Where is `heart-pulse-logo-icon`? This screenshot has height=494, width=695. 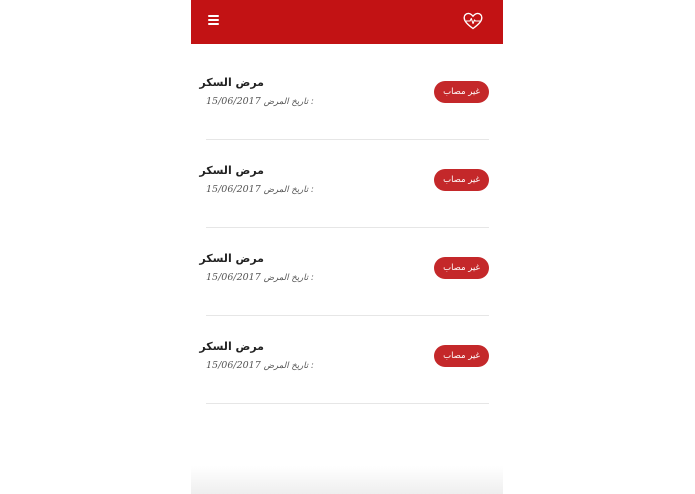
heart-pulse-logo-icon is located at coordinates (473, 21).